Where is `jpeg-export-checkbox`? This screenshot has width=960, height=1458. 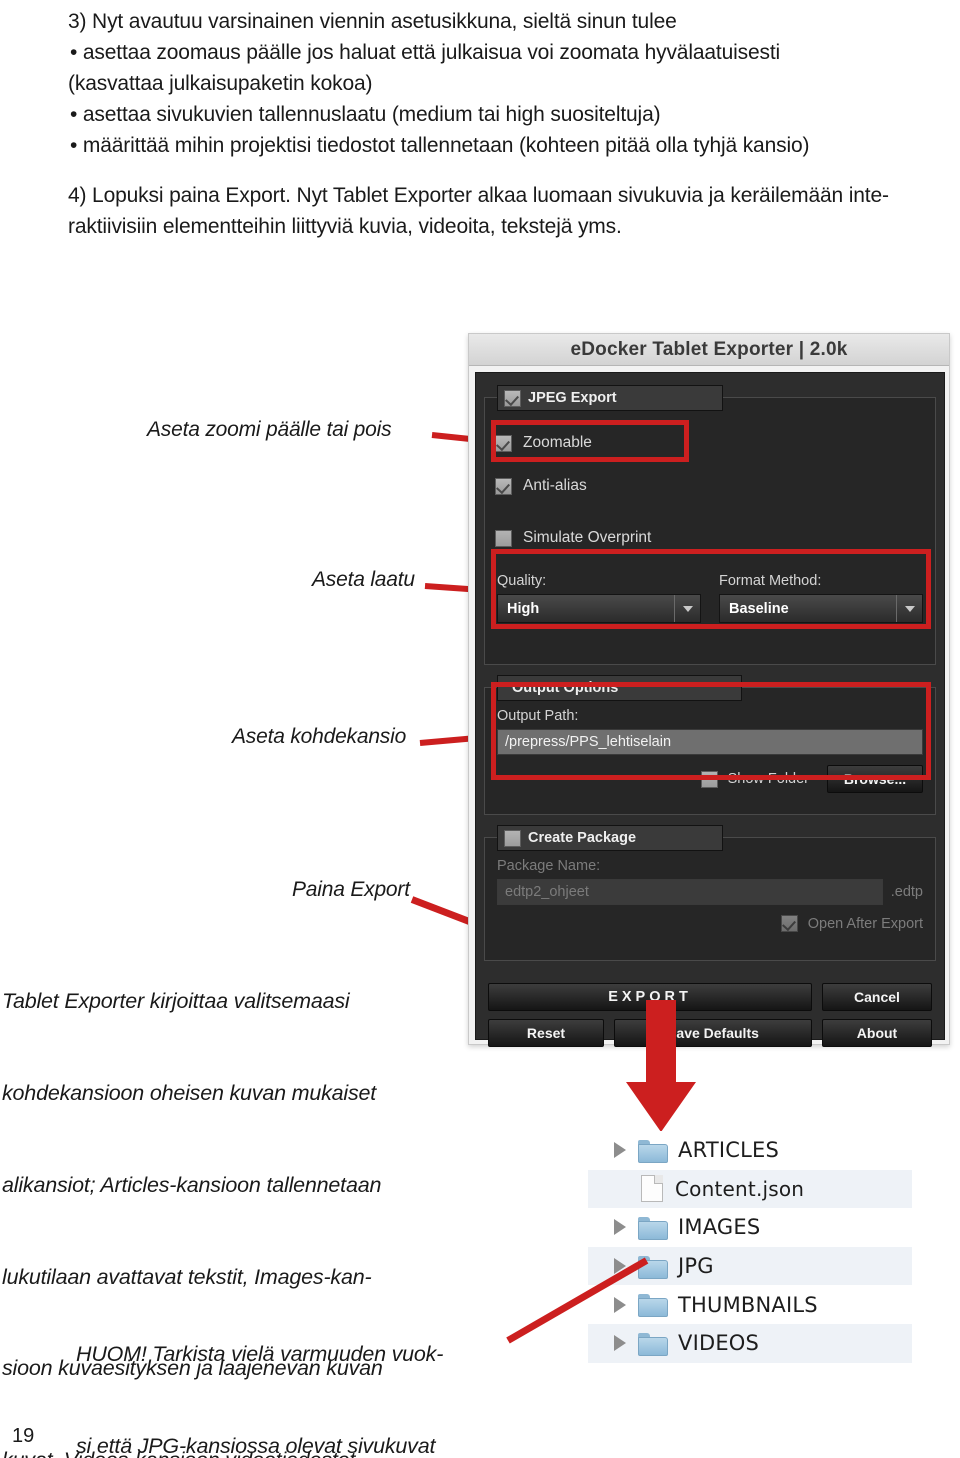 jpeg-export-checkbox is located at coordinates (512, 398).